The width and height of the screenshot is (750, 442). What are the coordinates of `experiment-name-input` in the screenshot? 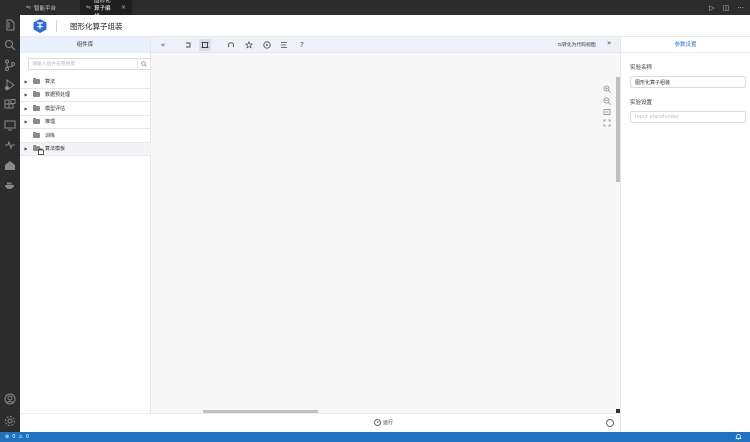 It's located at (688, 82).